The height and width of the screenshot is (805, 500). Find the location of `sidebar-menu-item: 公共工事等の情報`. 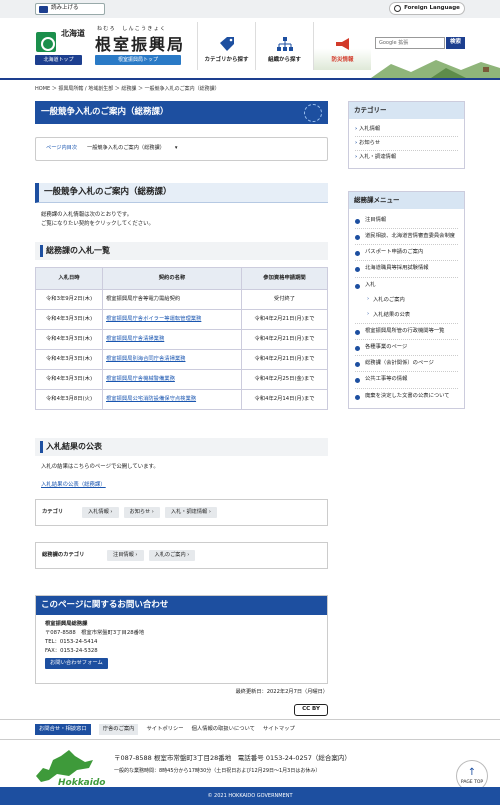

sidebar-menu-item: 公共工事等の情報 is located at coordinates (406, 380).